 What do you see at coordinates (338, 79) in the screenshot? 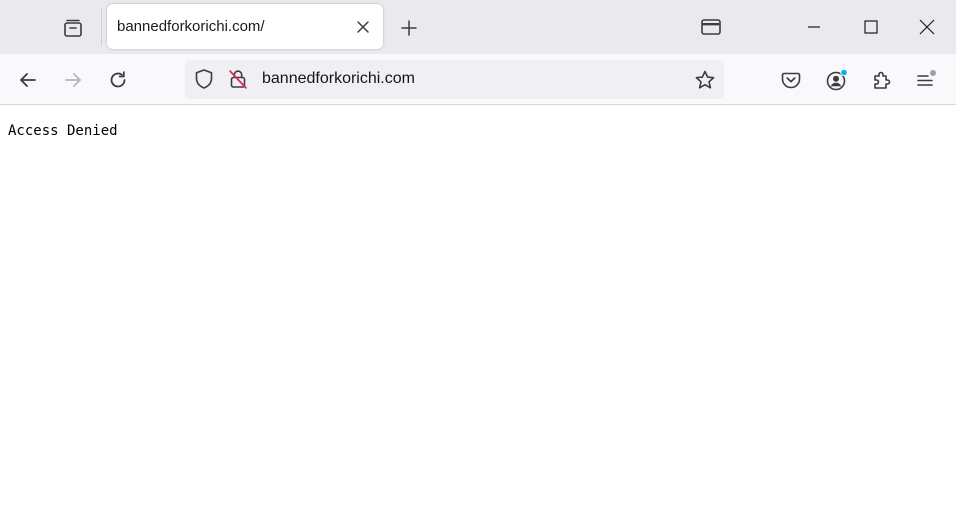
I see `url-text: bannedforkorichi.com` at bounding box center [338, 79].